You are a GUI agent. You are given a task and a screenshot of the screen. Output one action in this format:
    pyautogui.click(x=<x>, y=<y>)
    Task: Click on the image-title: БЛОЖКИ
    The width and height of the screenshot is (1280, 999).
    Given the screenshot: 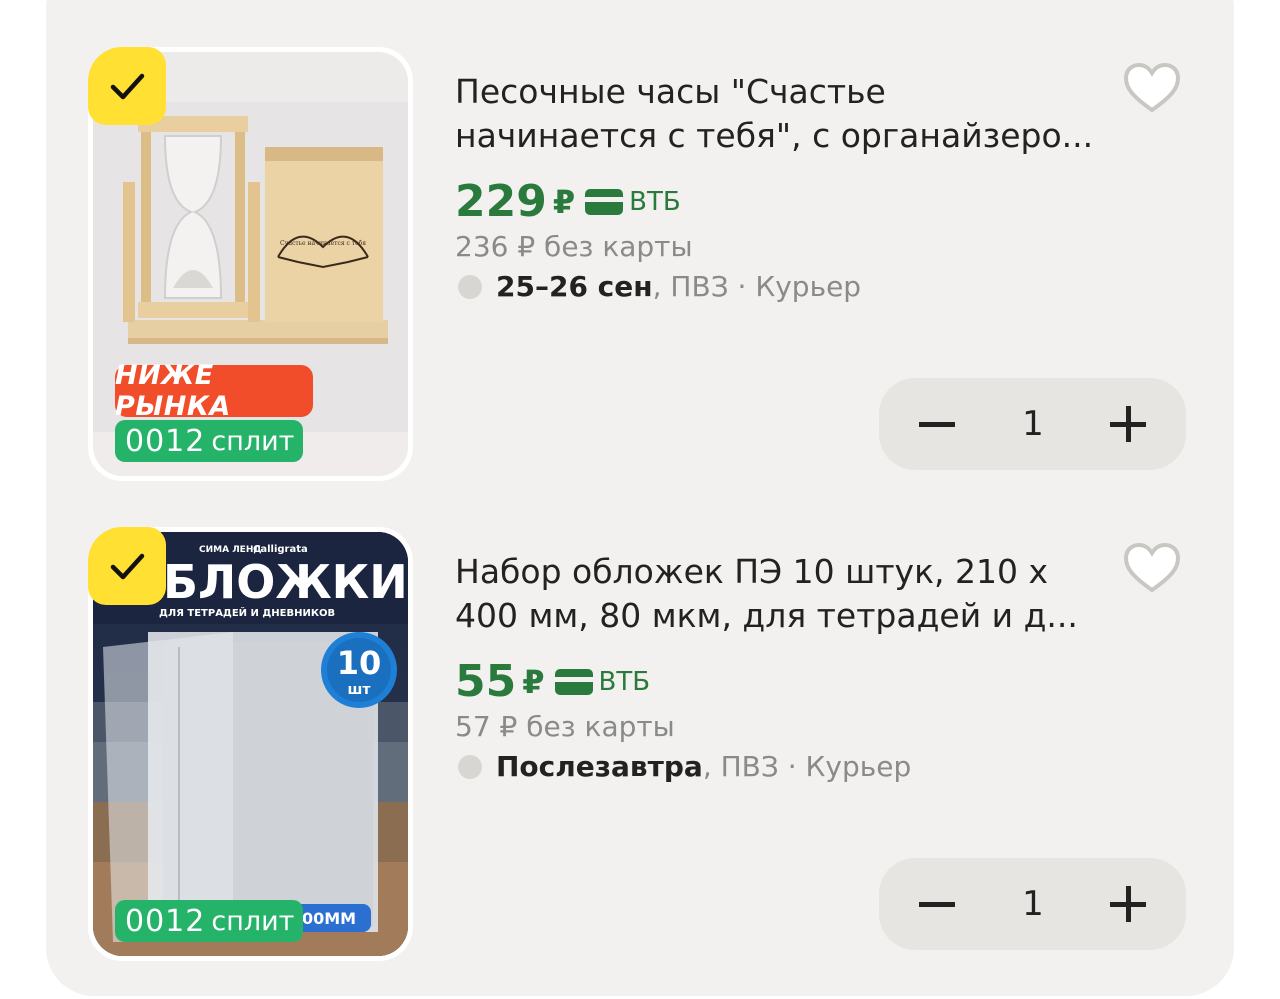 What is the action you would take?
    pyautogui.click(x=285, y=582)
    